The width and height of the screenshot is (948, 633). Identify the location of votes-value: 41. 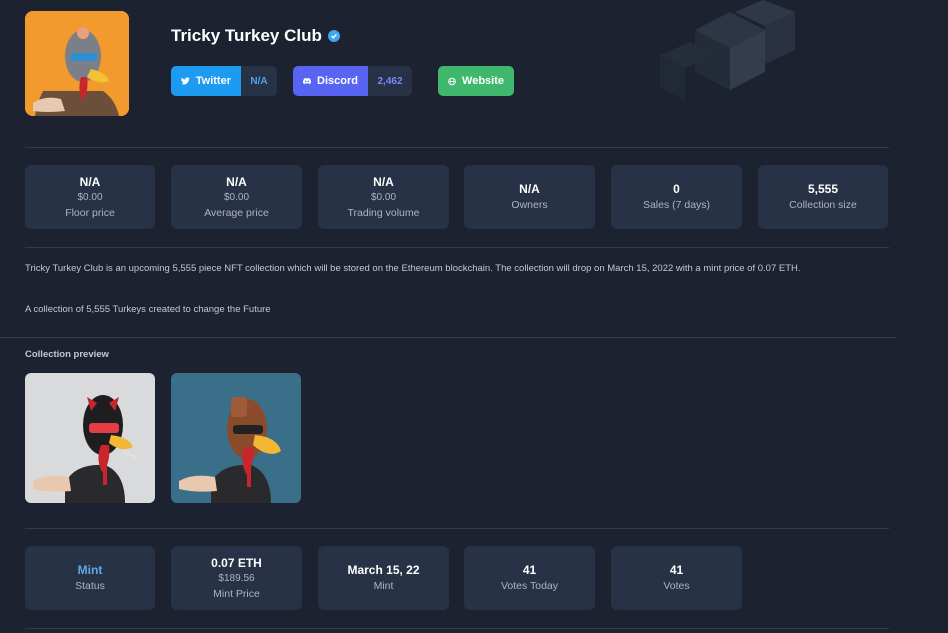
(676, 570).